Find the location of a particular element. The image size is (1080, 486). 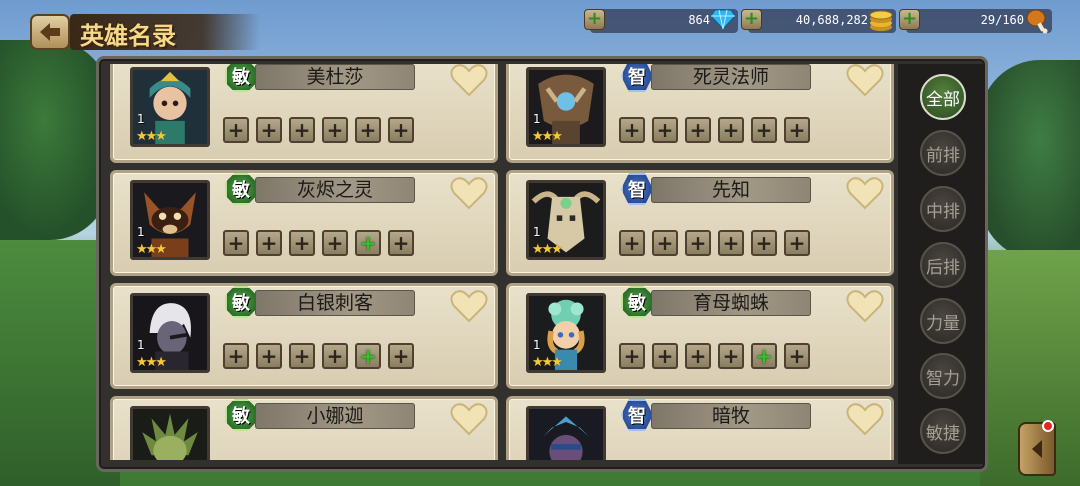

filter-back-row: 后排 is located at coordinates (943, 265).